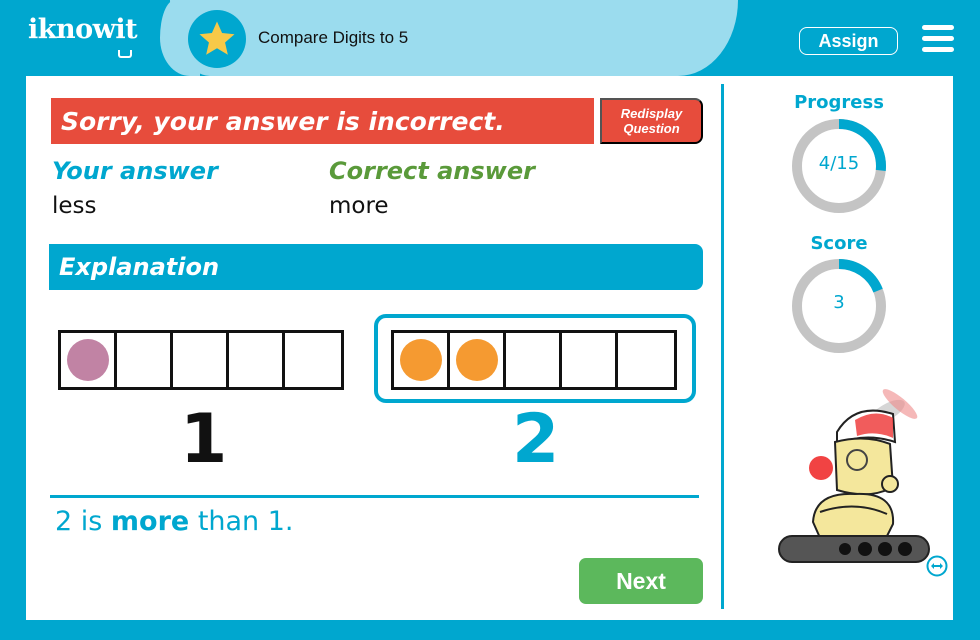 This screenshot has height=640, width=980. Describe the element at coordinates (839, 243) in the screenshot. I see `score-label: Score` at that location.